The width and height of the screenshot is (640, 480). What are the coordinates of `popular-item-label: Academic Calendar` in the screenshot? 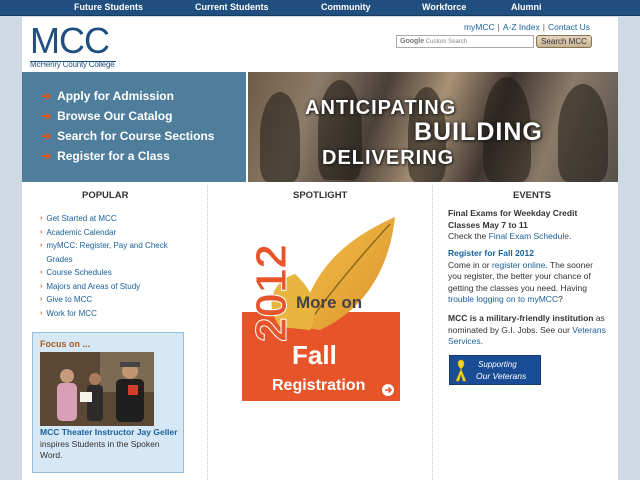 It's located at (81, 232).